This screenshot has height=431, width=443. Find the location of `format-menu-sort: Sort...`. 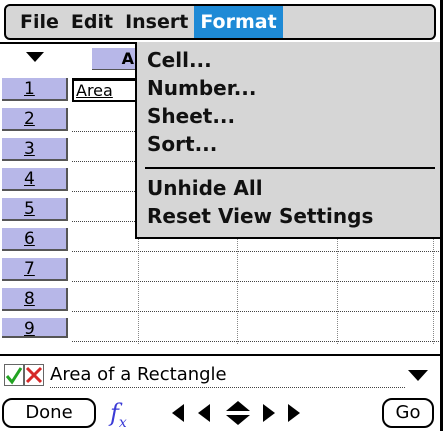

format-menu-sort: Sort... is located at coordinates (182, 144).